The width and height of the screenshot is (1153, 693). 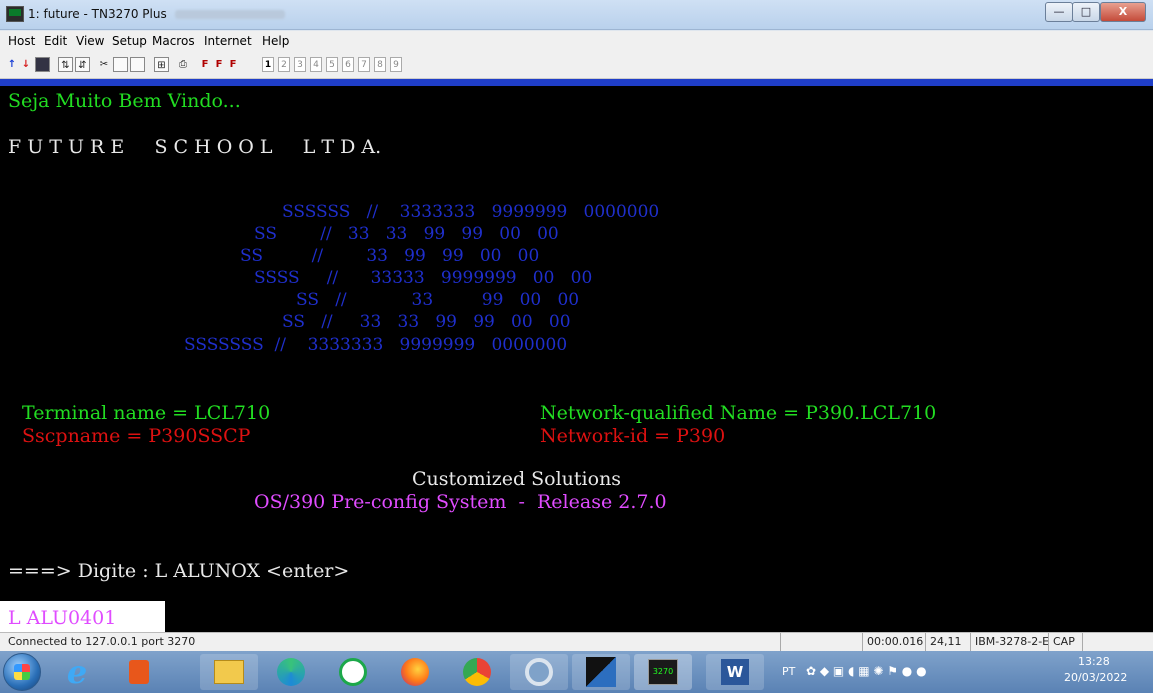 What do you see at coordinates (284, 64) in the screenshot?
I see `session-tab-2: 2` at bounding box center [284, 64].